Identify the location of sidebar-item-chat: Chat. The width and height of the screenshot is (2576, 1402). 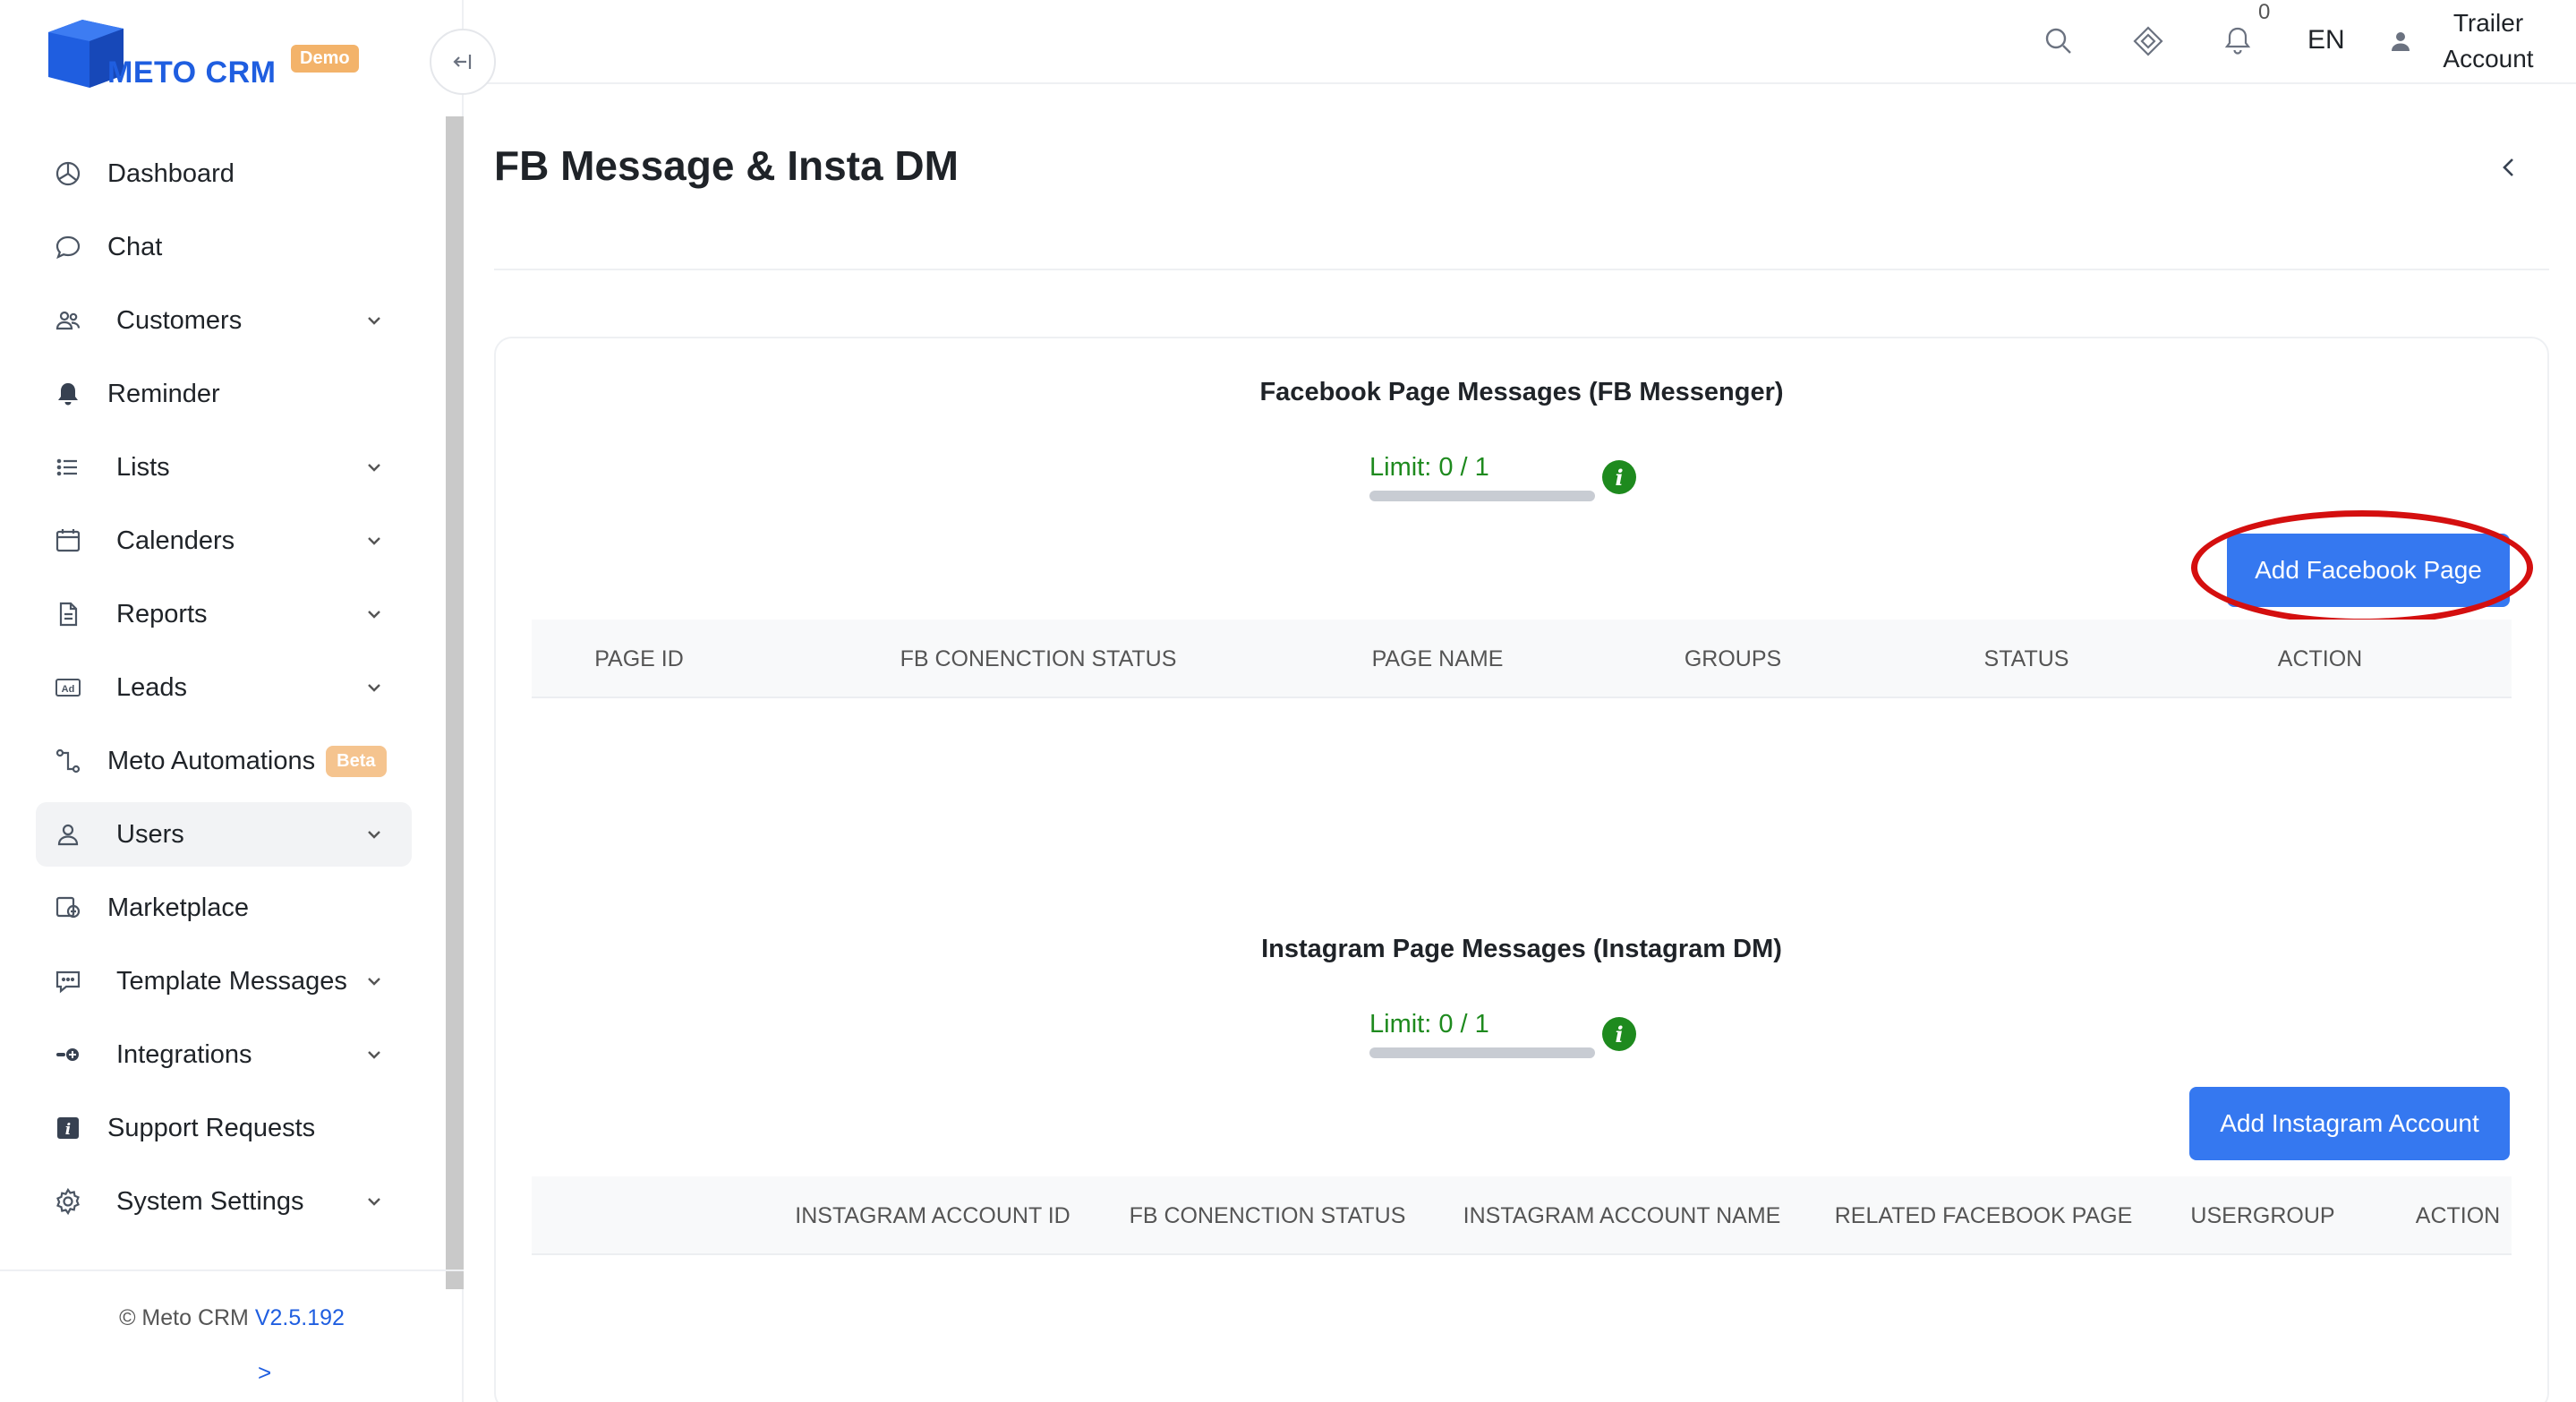
(224, 247).